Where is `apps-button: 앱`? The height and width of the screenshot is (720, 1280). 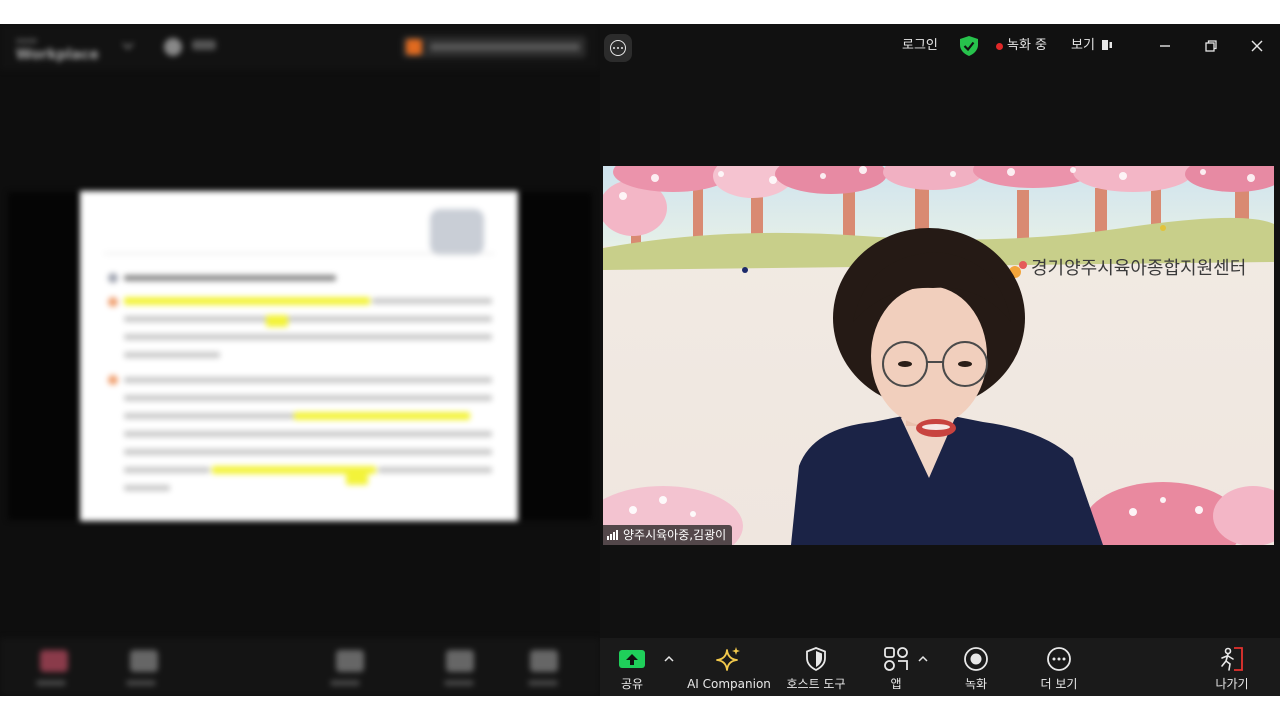
apps-button: 앱 is located at coordinates (896, 667).